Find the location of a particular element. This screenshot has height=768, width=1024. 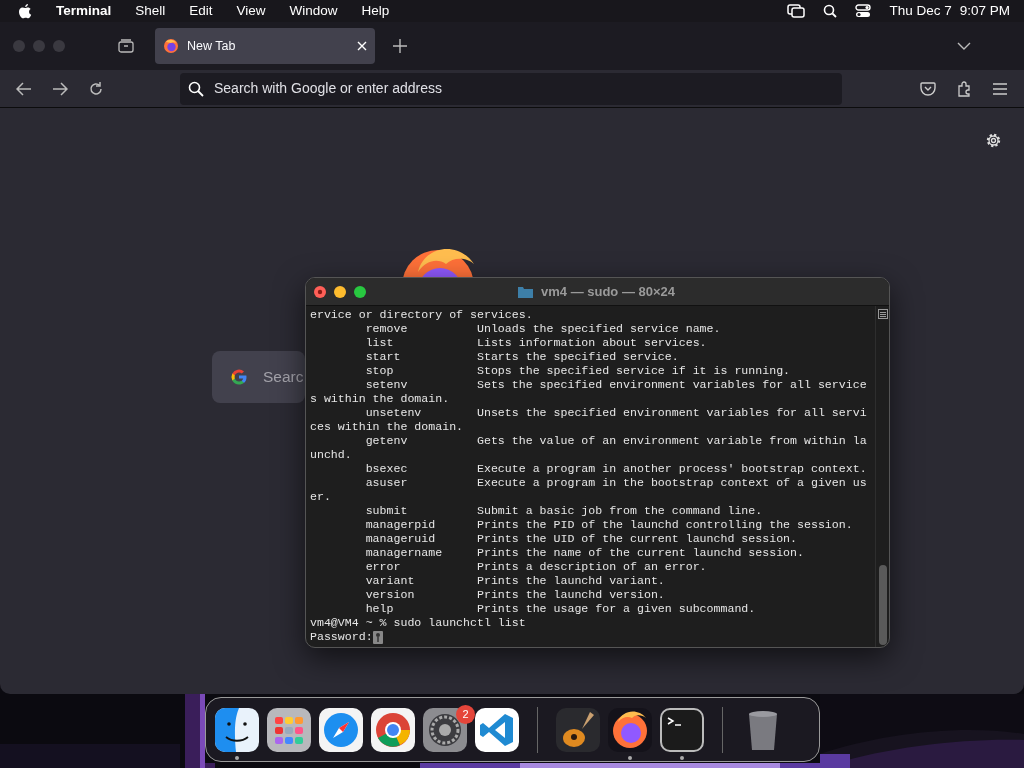

terminal-line: unchd. is located at coordinates (331, 455).